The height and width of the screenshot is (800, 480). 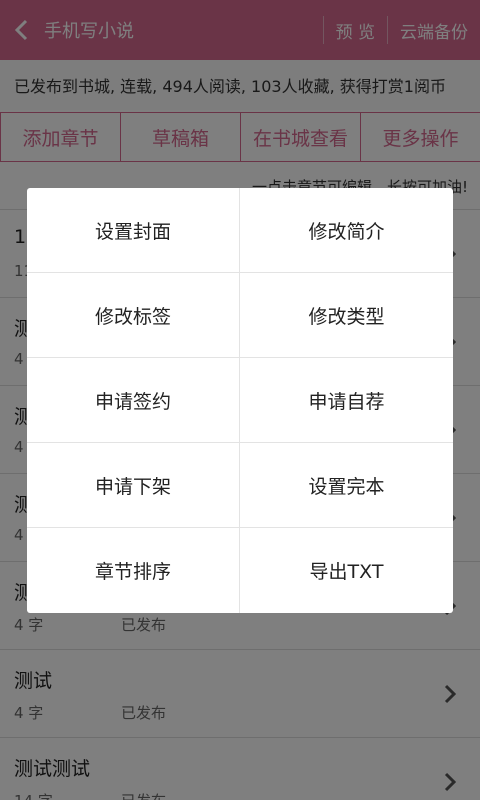 What do you see at coordinates (346, 230) in the screenshot?
I see `edit-synopsis-button: 修改简介` at bounding box center [346, 230].